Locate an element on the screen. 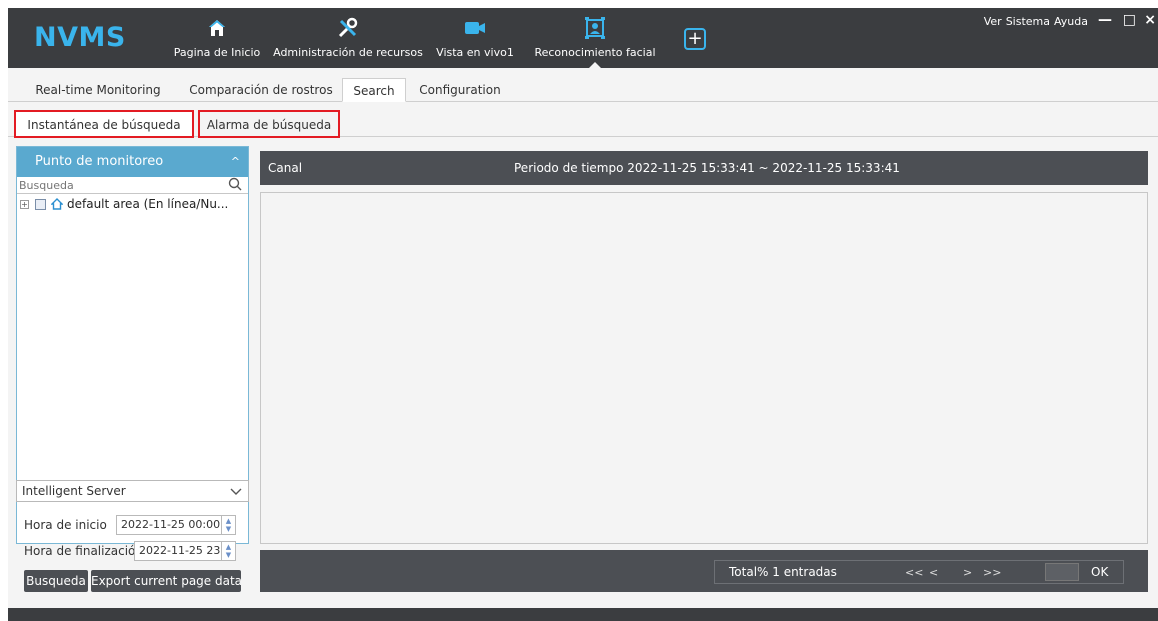  close-icon: × is located at coordinates (1150, 20).